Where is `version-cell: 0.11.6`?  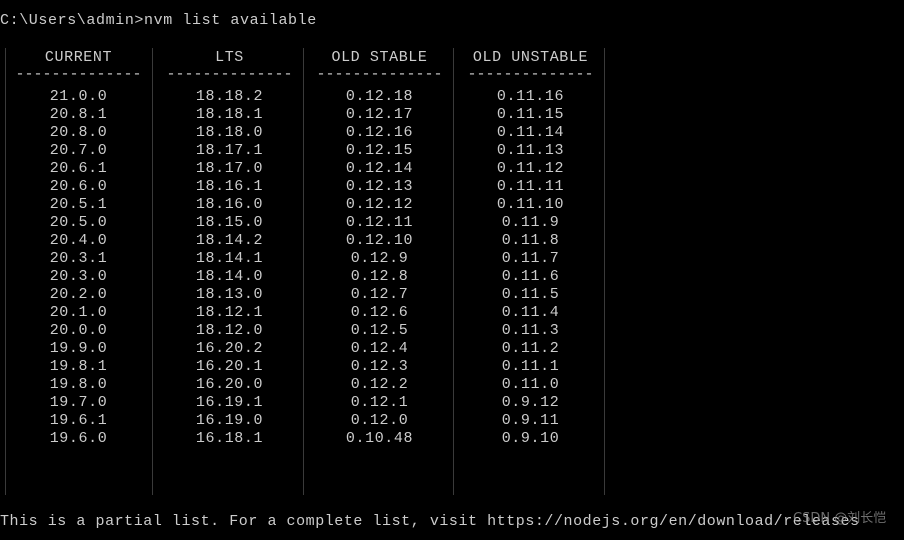 version-cell: 0.11.6 is located at coordinates (530, 276).